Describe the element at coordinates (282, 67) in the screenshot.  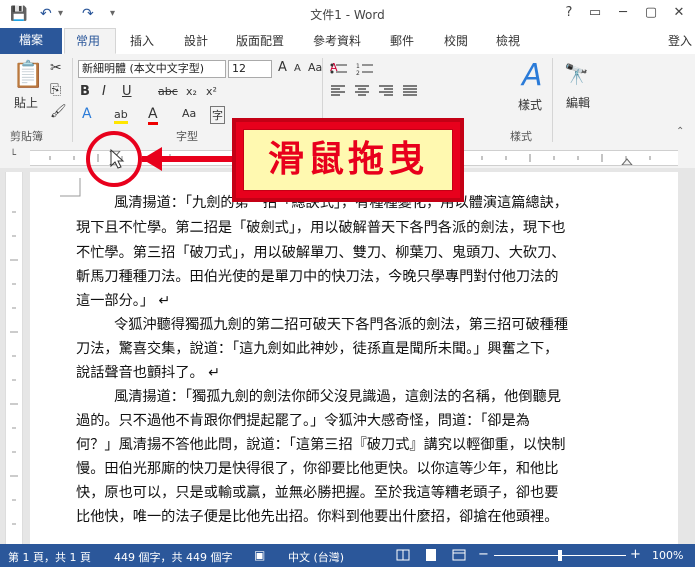
I see `grow-font-icon: A` at that location.